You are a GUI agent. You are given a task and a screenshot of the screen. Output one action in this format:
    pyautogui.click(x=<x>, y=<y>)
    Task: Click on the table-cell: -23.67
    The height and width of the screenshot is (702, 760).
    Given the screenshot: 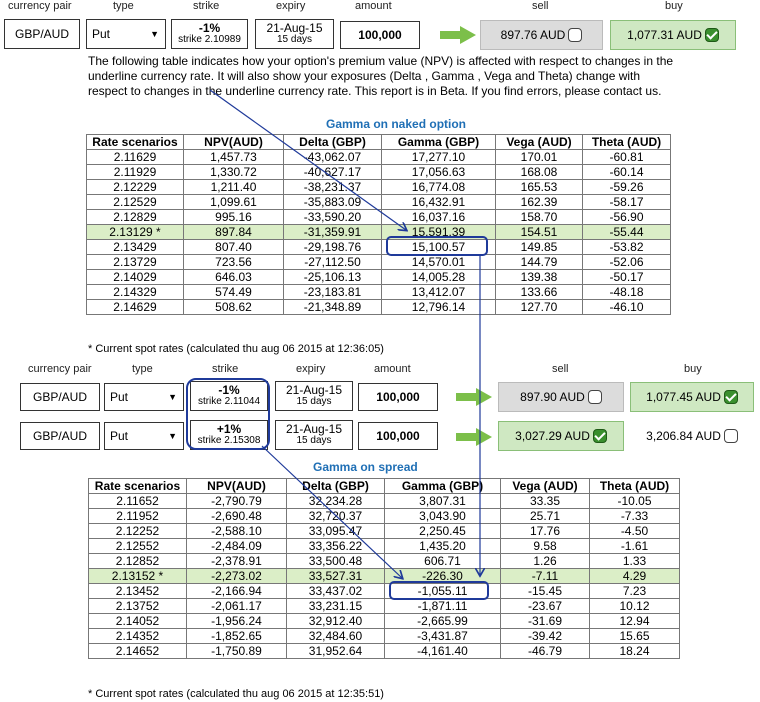 What is the action you would take?
    pyautogui.click(x=545, y=606)
    